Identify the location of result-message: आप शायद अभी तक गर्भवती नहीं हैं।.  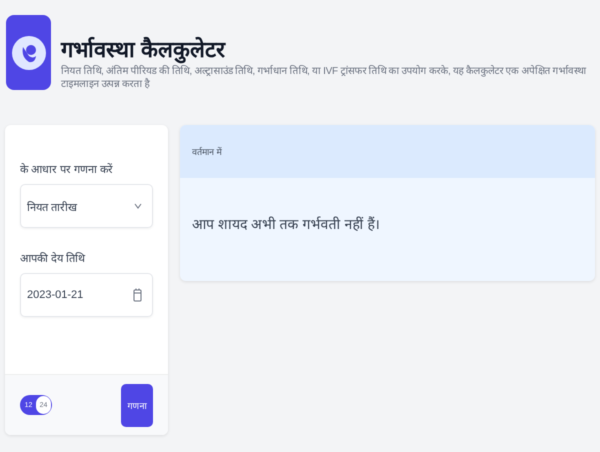
(285, 224).